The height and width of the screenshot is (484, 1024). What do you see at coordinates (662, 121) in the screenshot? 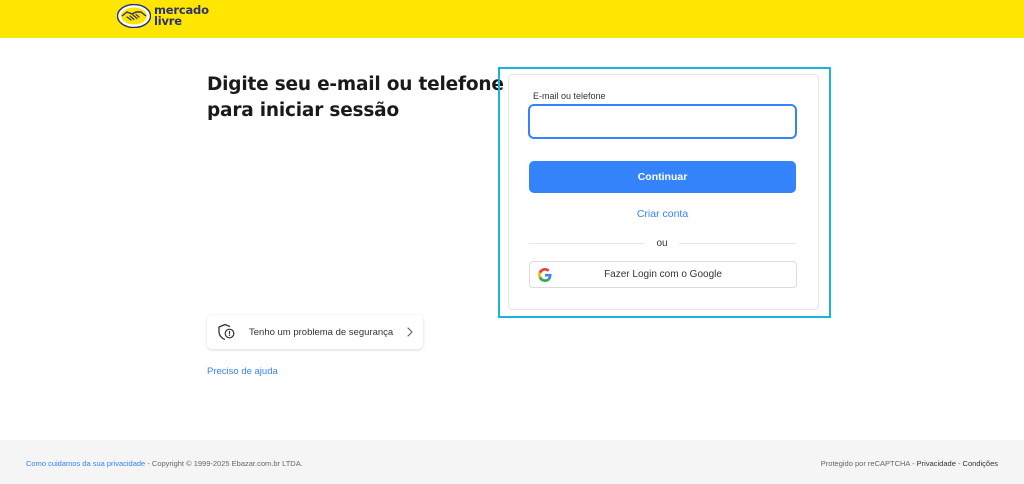
I see `email-or-phone-input` at bounding box center [662, 121].